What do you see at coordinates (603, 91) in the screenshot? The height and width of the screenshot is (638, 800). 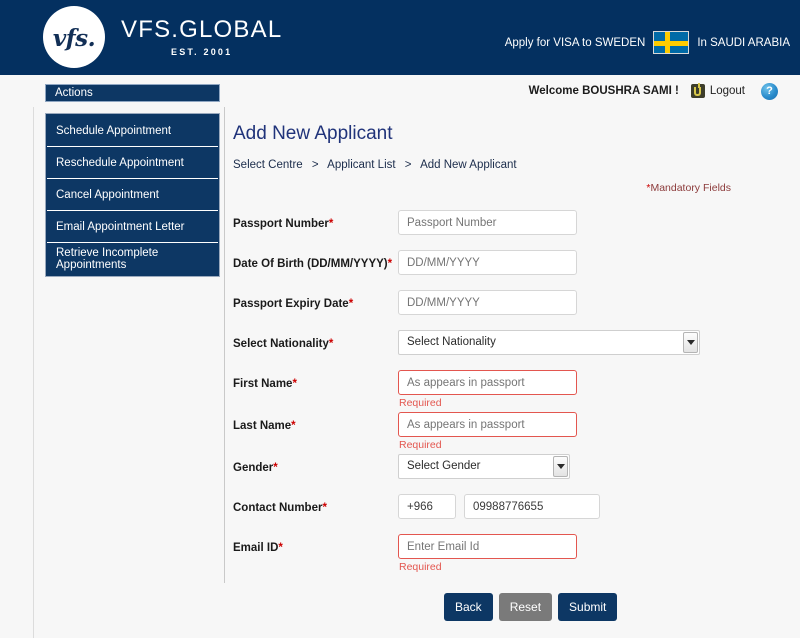 I see `welcome-message: Welcome BOUSHRA SAMI !` at bounding box center [603, 91].